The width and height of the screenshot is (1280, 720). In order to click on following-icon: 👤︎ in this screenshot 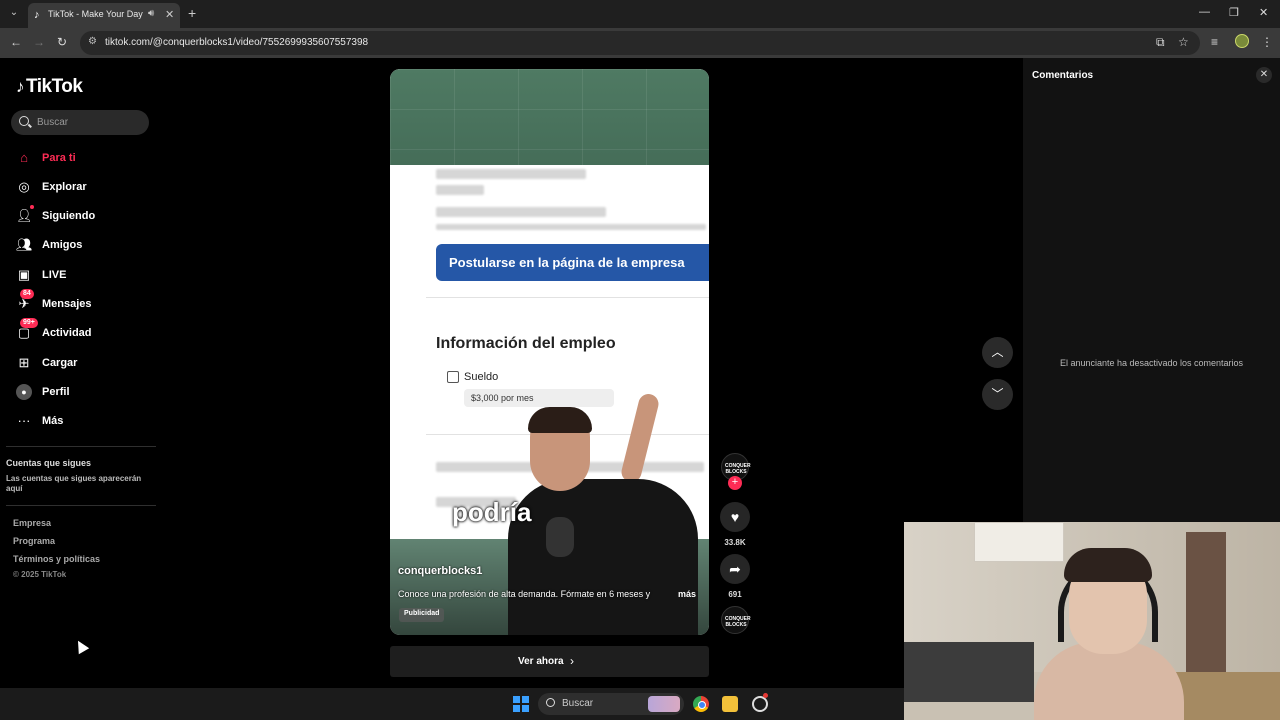, I will do `click(24, 215)`.